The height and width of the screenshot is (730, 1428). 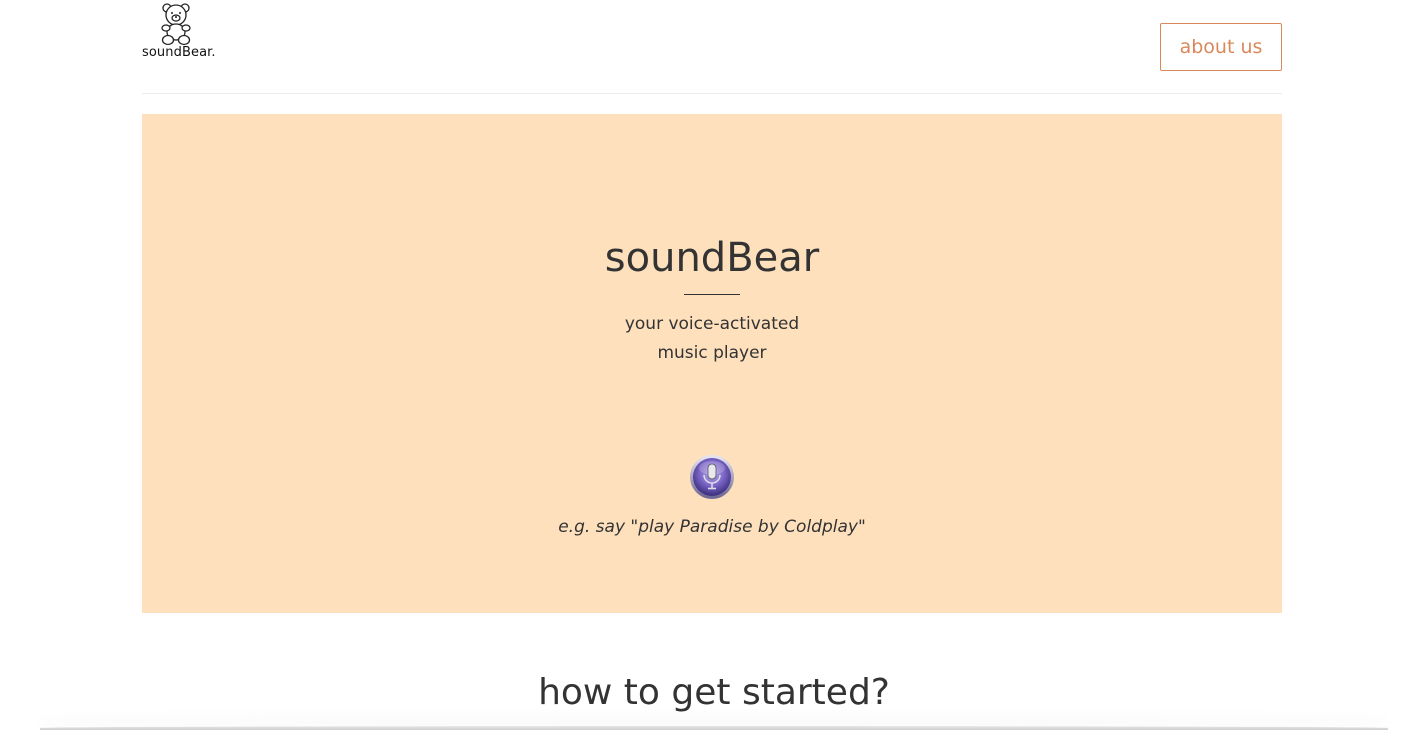 What do you see at coordinates (714, 728) in the screenshot?
I see `bottom-edge-shadow` at bounding box center [714, 728].